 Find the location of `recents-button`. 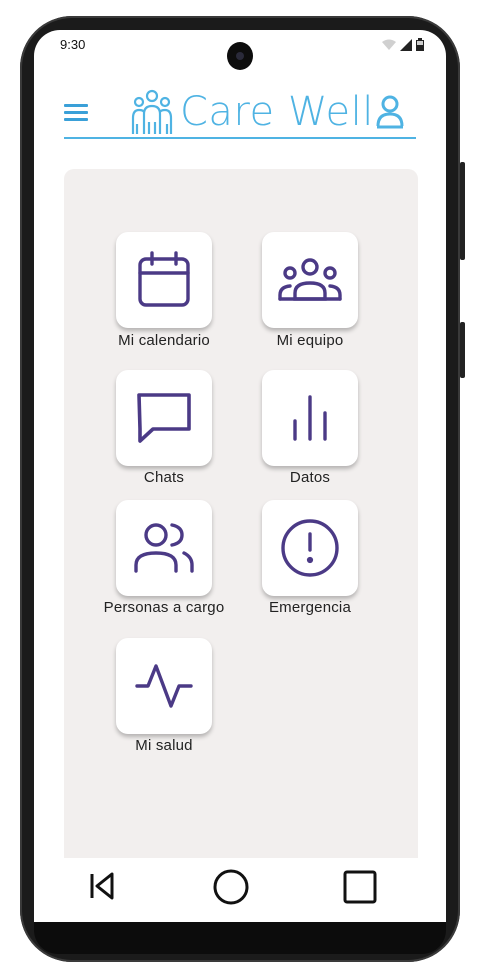

recents-button is located at coordinates (360, 889).